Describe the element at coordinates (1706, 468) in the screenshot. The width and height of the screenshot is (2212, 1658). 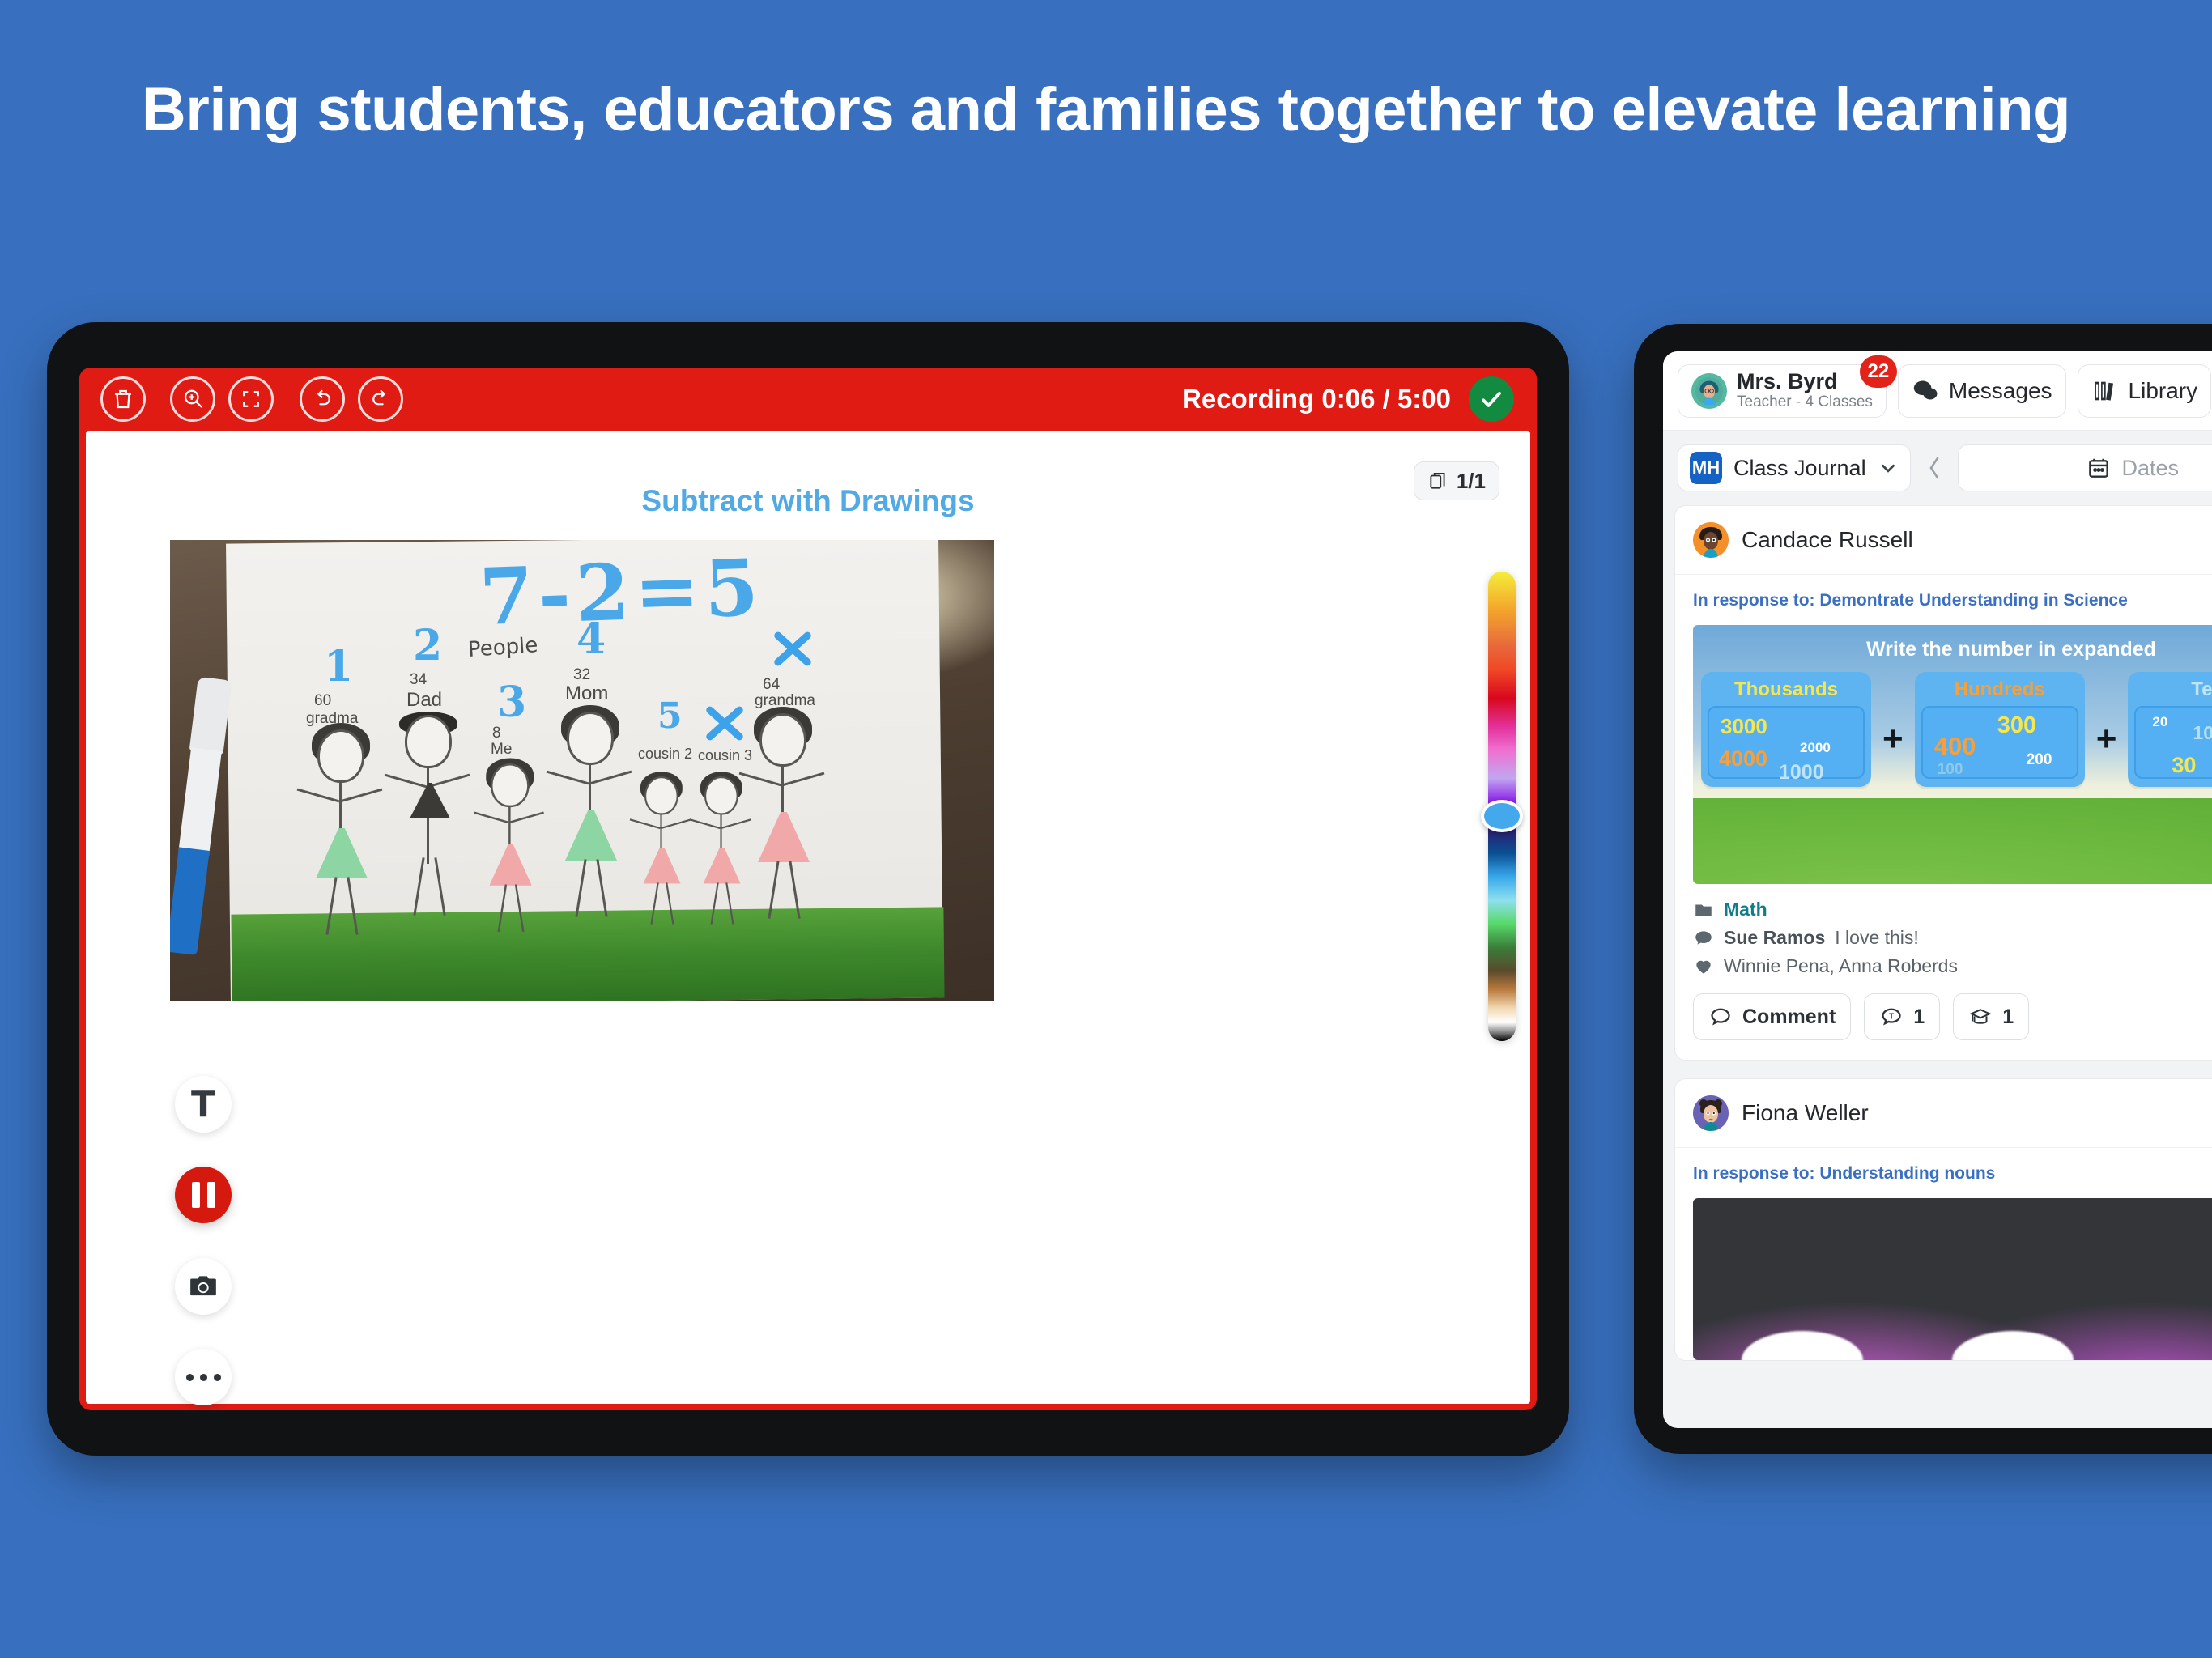
I see `class-badge: MH` at that location.